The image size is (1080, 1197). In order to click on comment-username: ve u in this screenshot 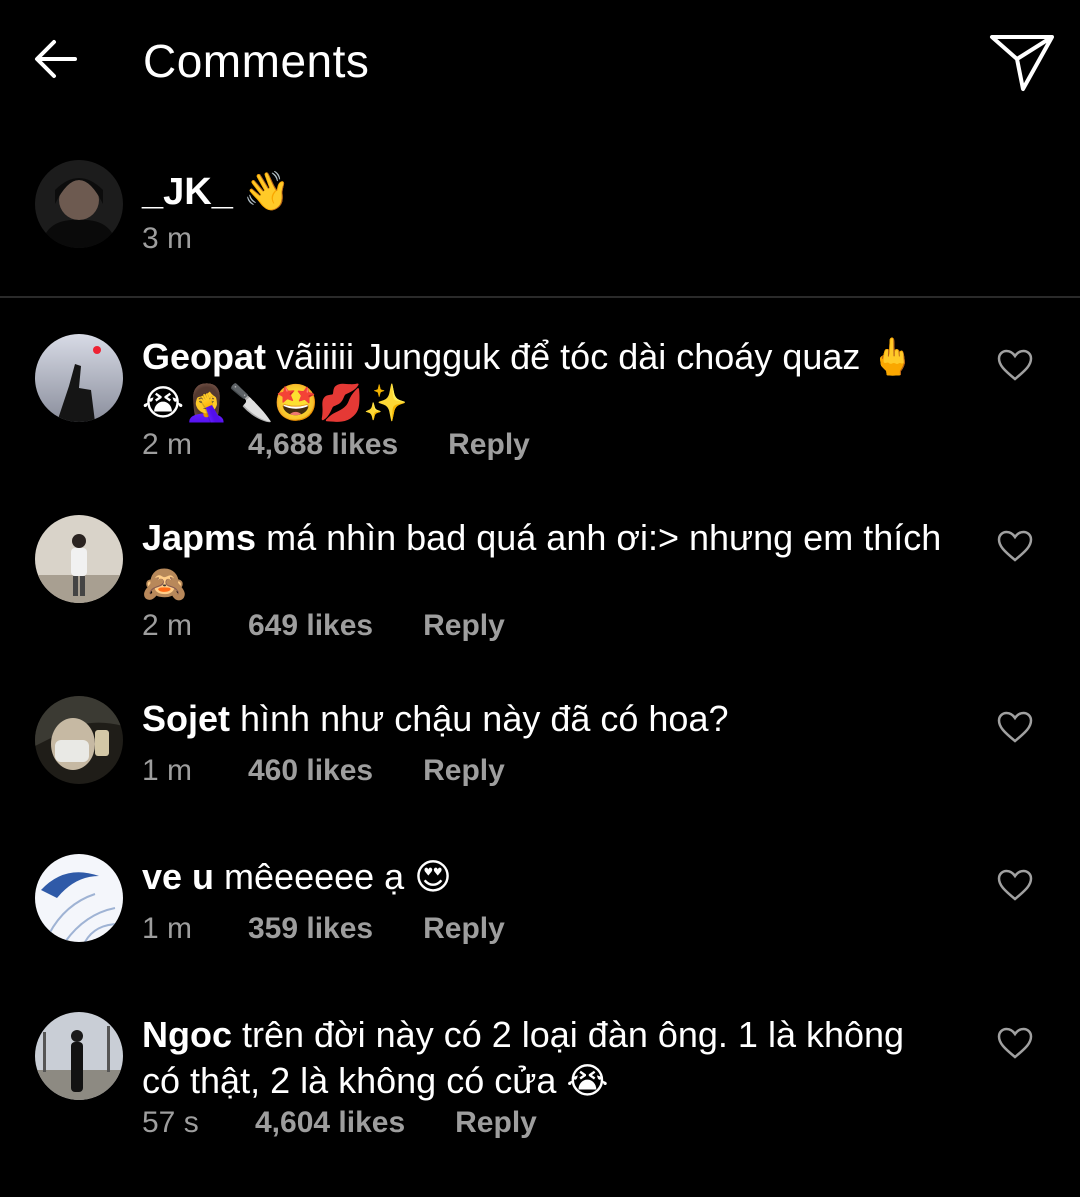, I will do `click(178, 876)`.